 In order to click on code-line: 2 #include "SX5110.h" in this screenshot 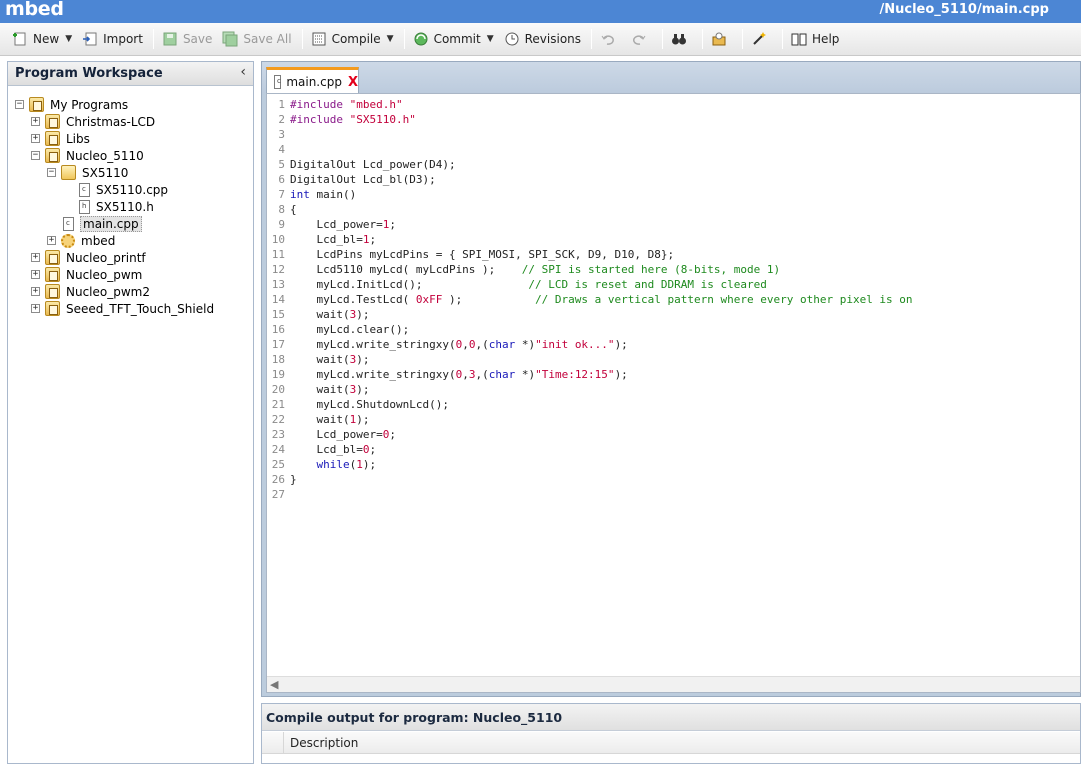, I will do `click(673, 119)`.